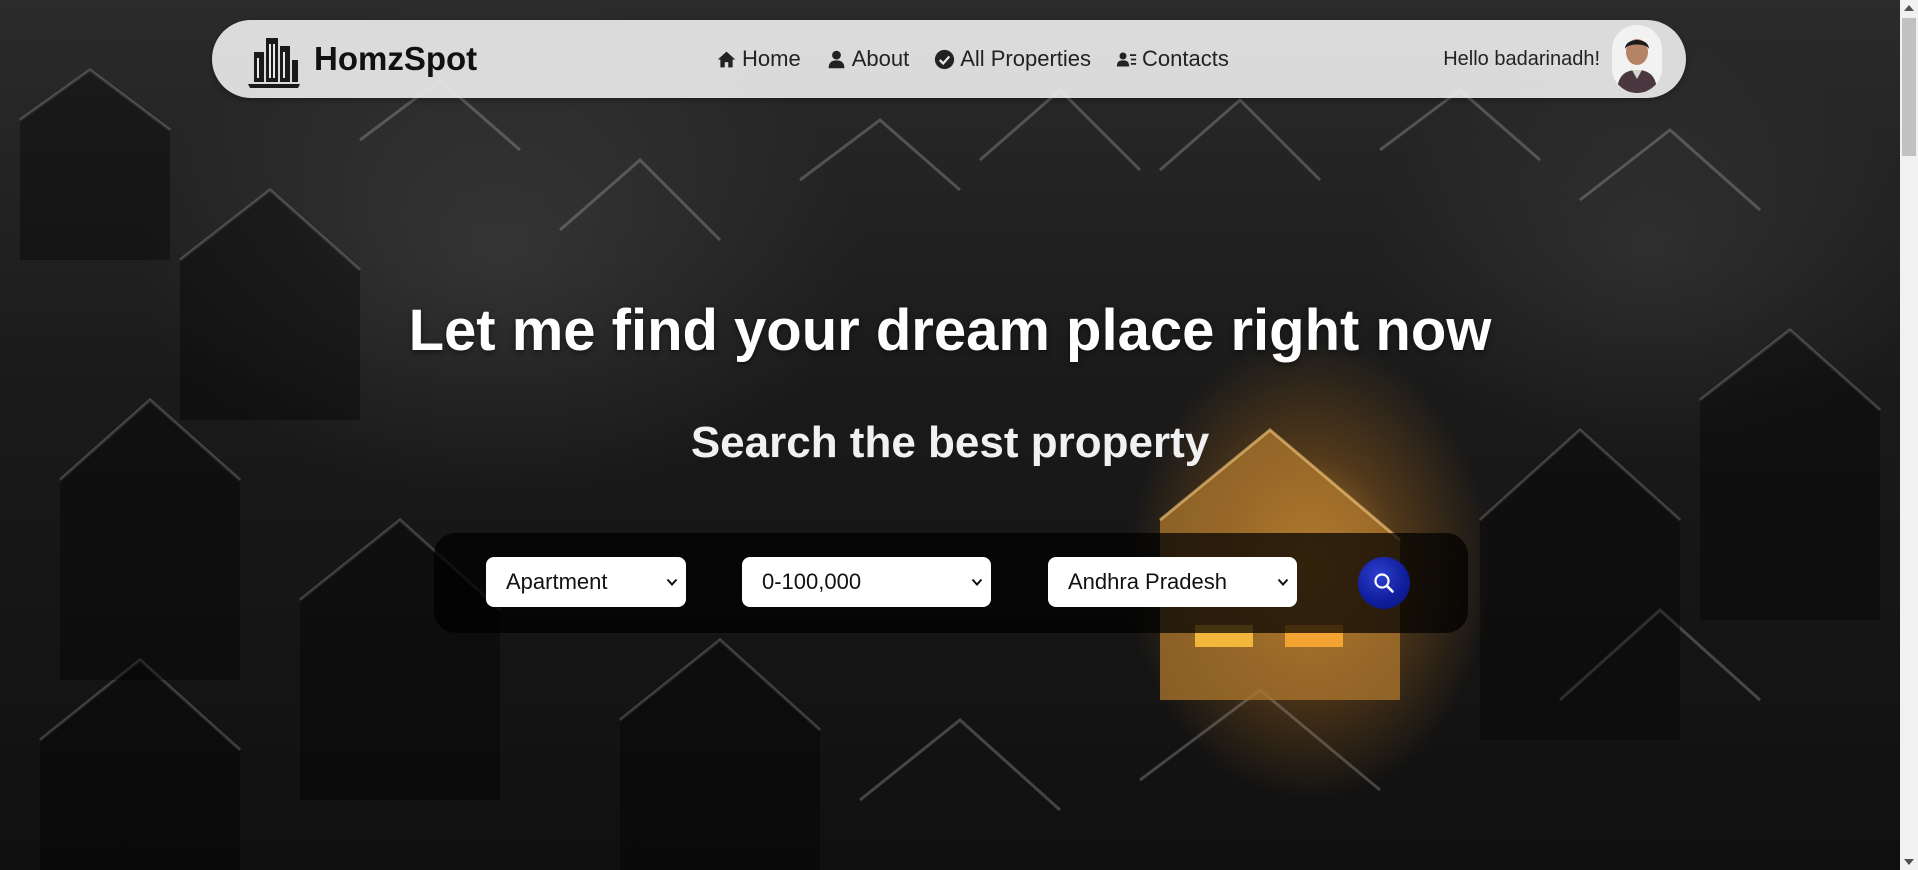  What do you see at coordinates (945, 59) in the screenshot?
I see `check-circle-icon` at bounding box center [945, 59].